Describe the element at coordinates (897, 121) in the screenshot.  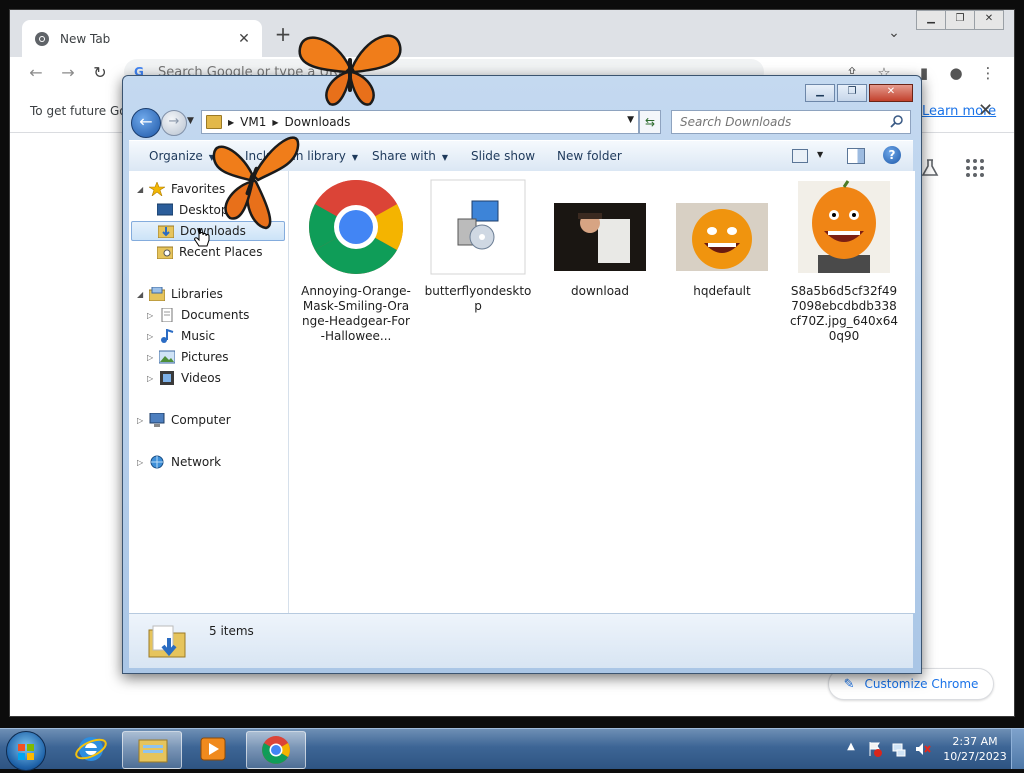
I see `search-icon` at that location.